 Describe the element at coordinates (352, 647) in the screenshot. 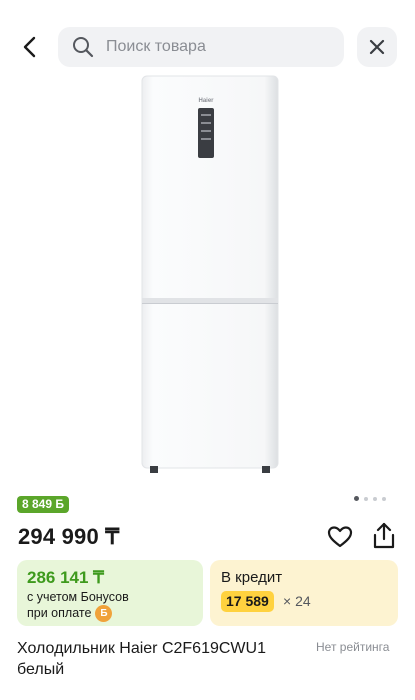

I see `rating-status: Нет рейтинга` at that location.